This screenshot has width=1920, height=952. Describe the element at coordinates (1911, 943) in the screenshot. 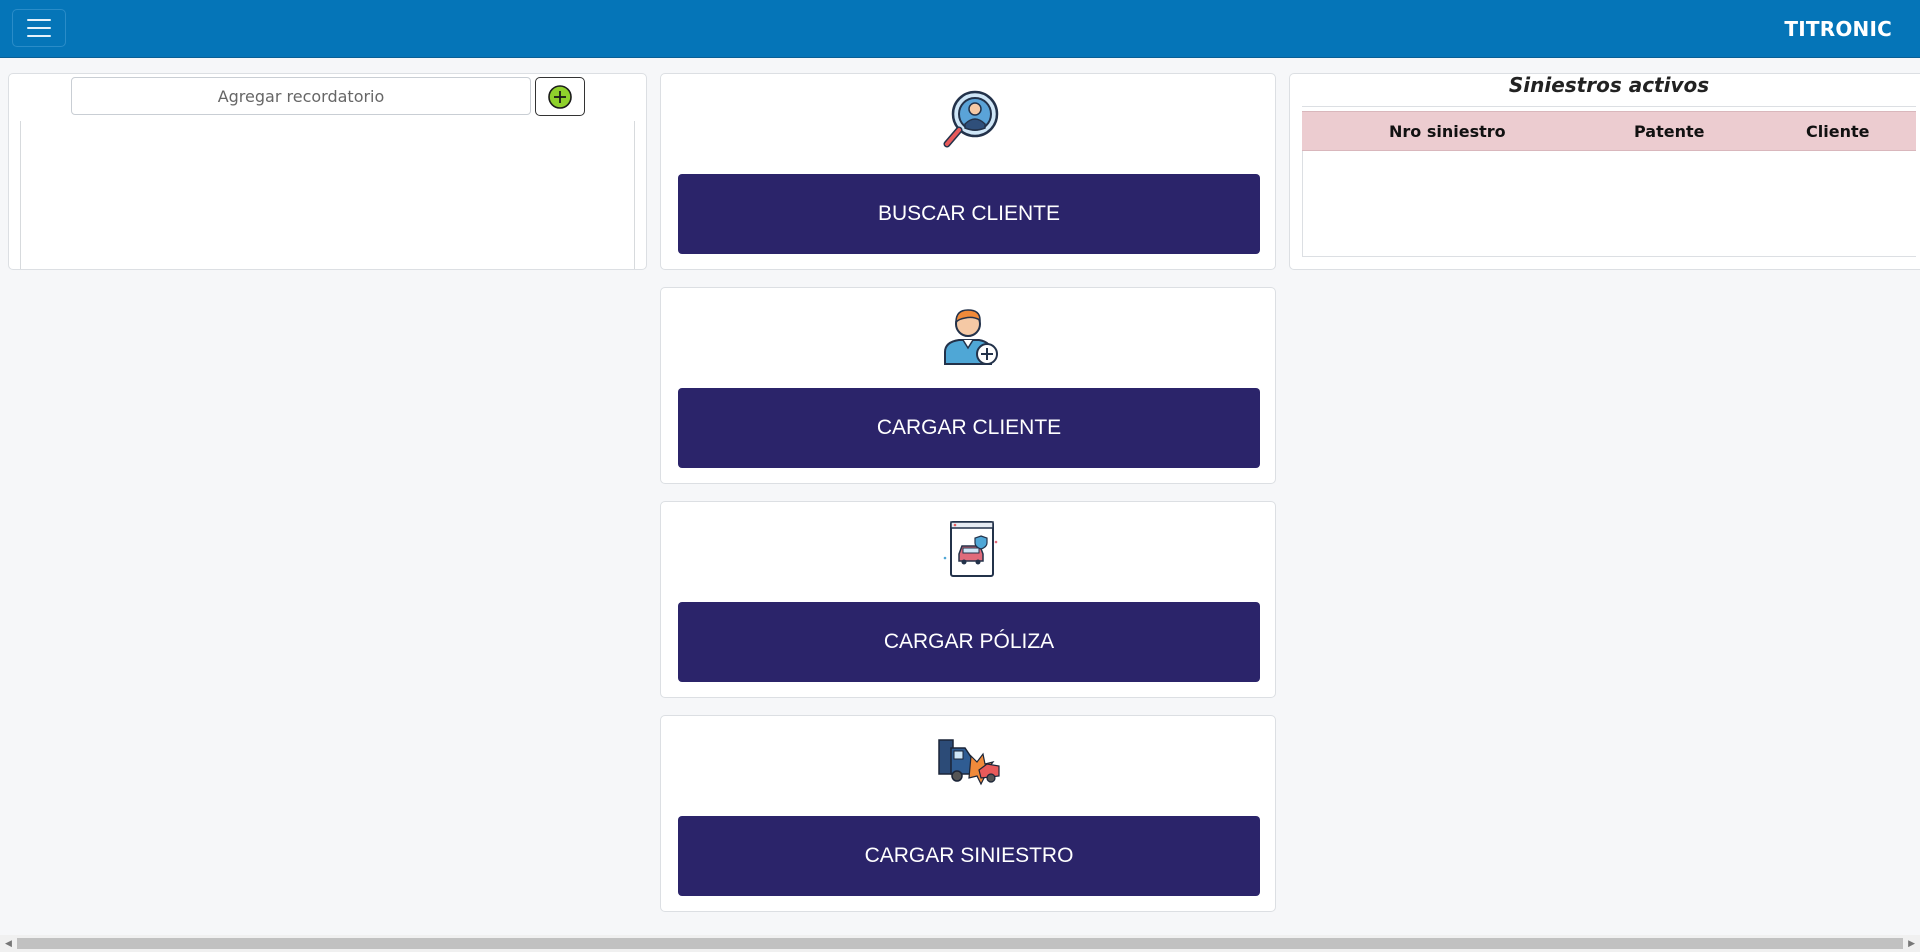

I see `scroll-right-icon: ▶` at that location.